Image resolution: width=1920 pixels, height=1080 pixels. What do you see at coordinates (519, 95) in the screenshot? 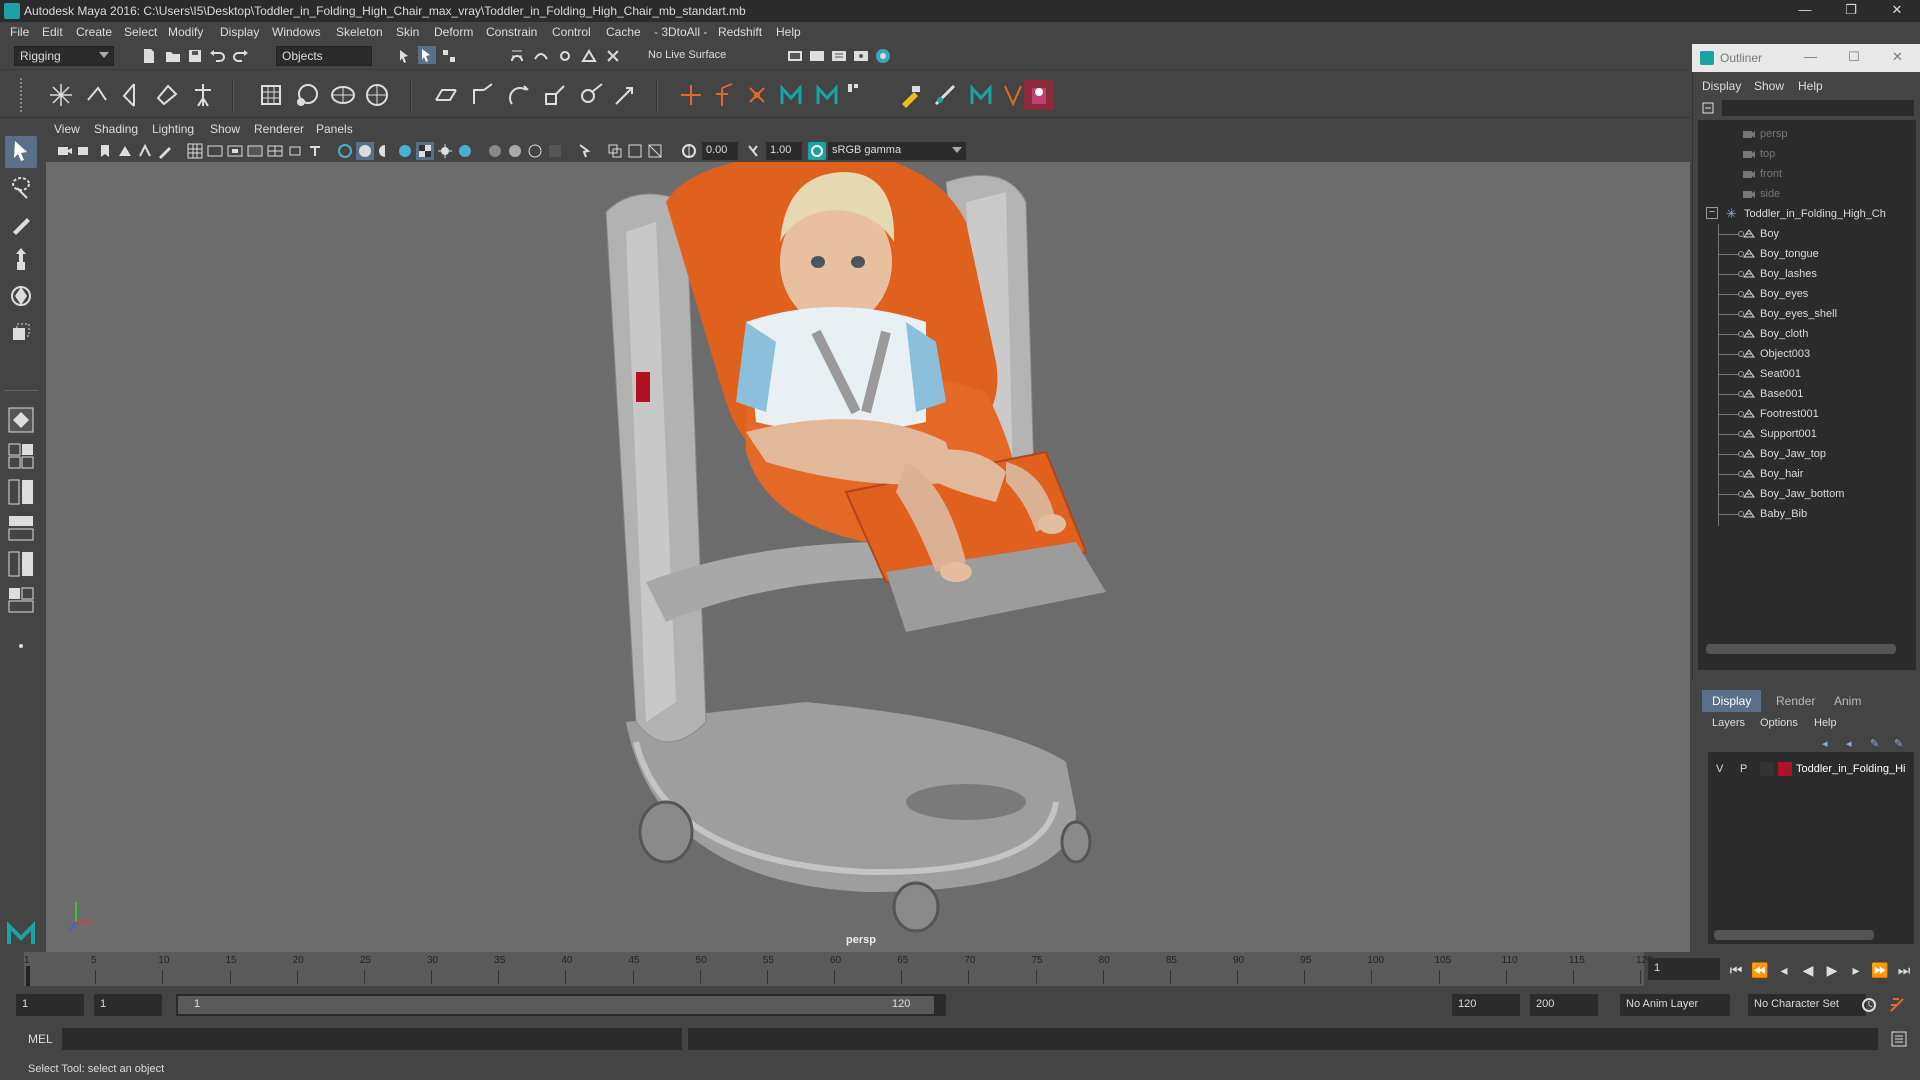
I see `orient-constraint-icon` at bounding box center [519, 95].